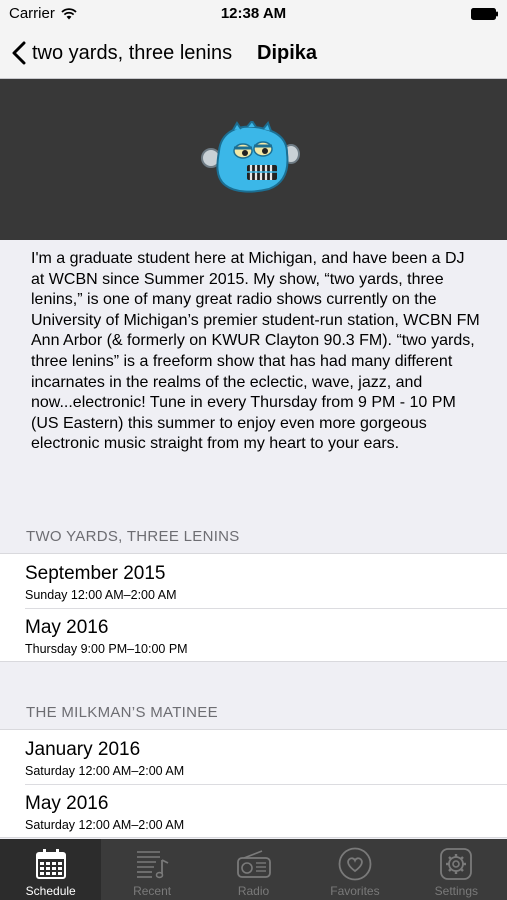 The height and width of the screenshot is (900, 507). I want to click on tab-recent: Recent, so click(151, 869).